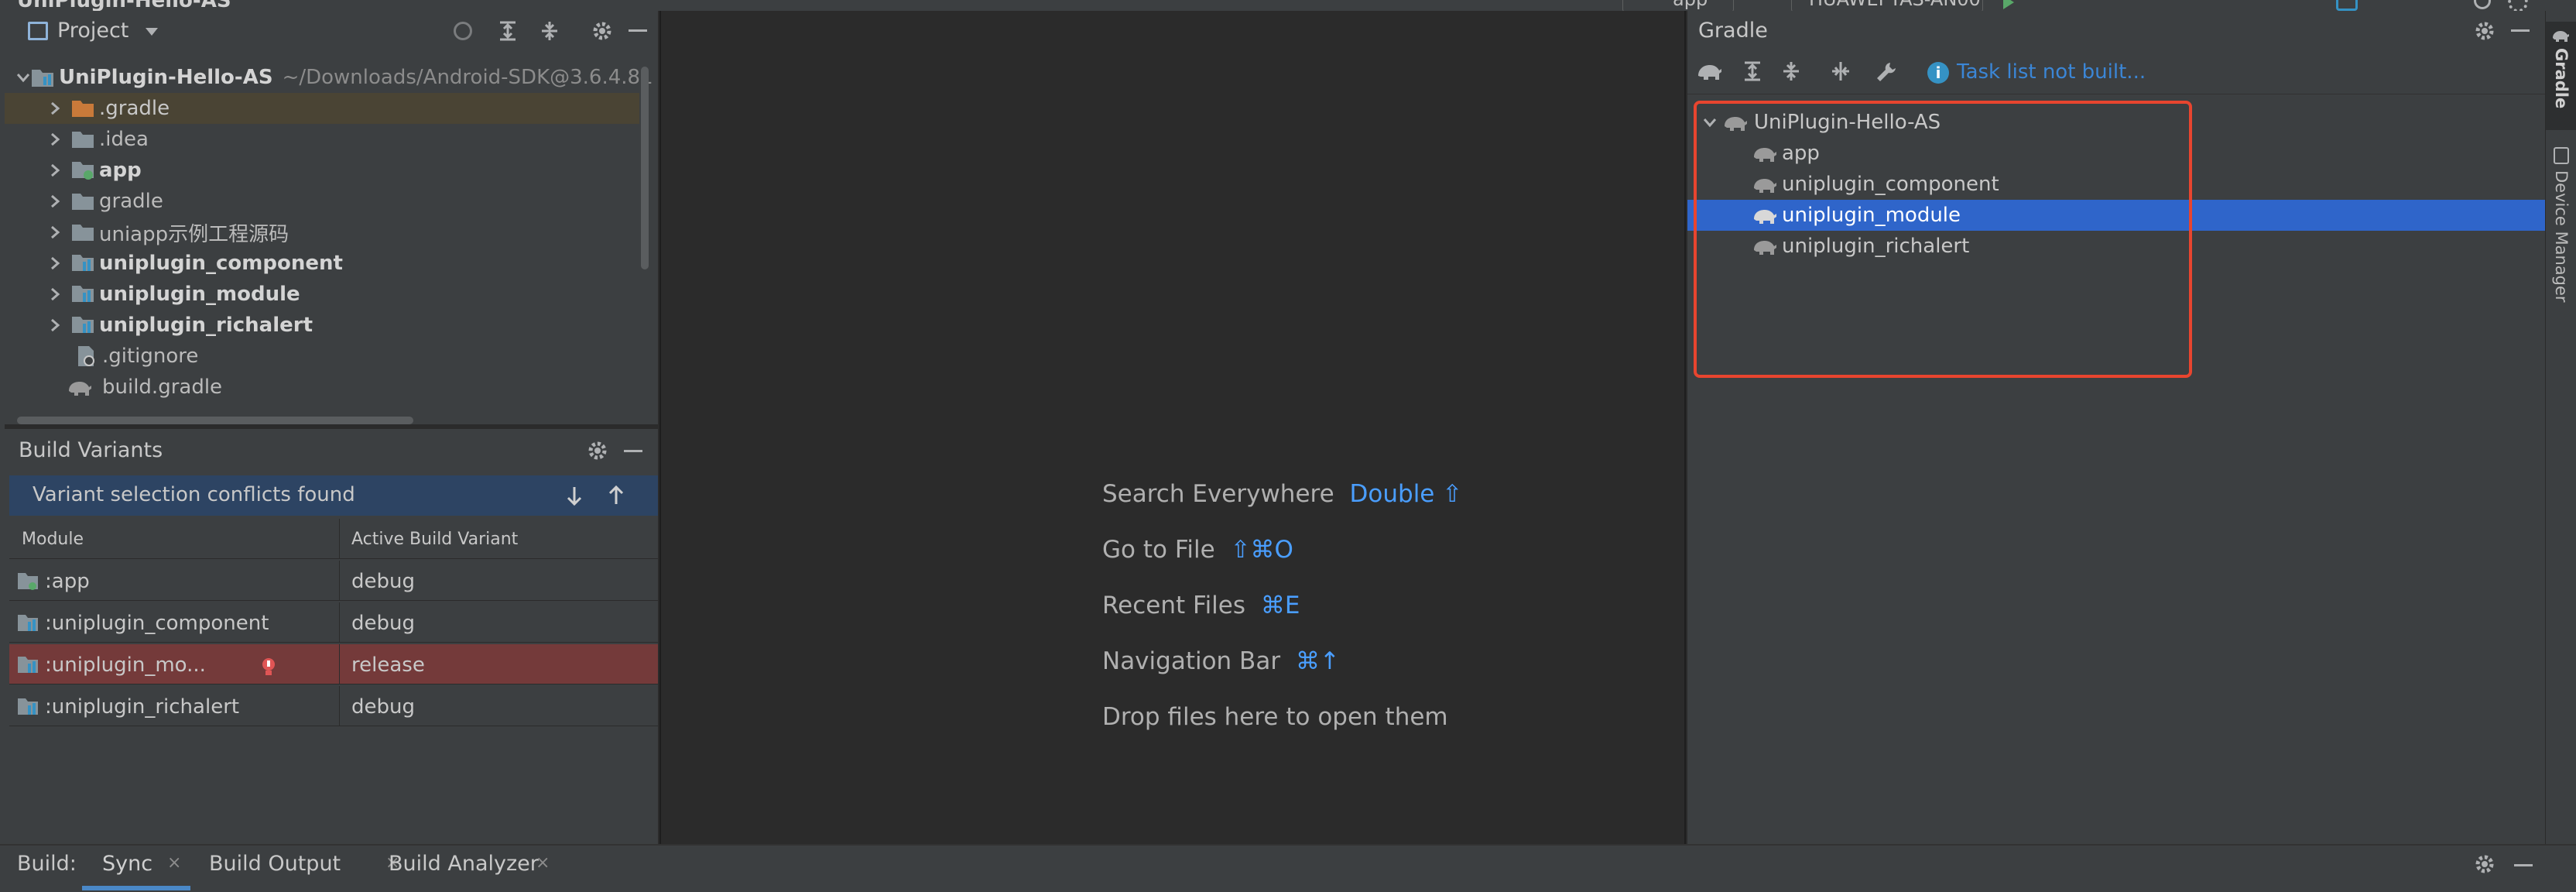 The image size is (2576, 892). What do you see at coordinates (2008, 4) in the screenshot?
I see `run-icon` at bounding box center [2008, 4].